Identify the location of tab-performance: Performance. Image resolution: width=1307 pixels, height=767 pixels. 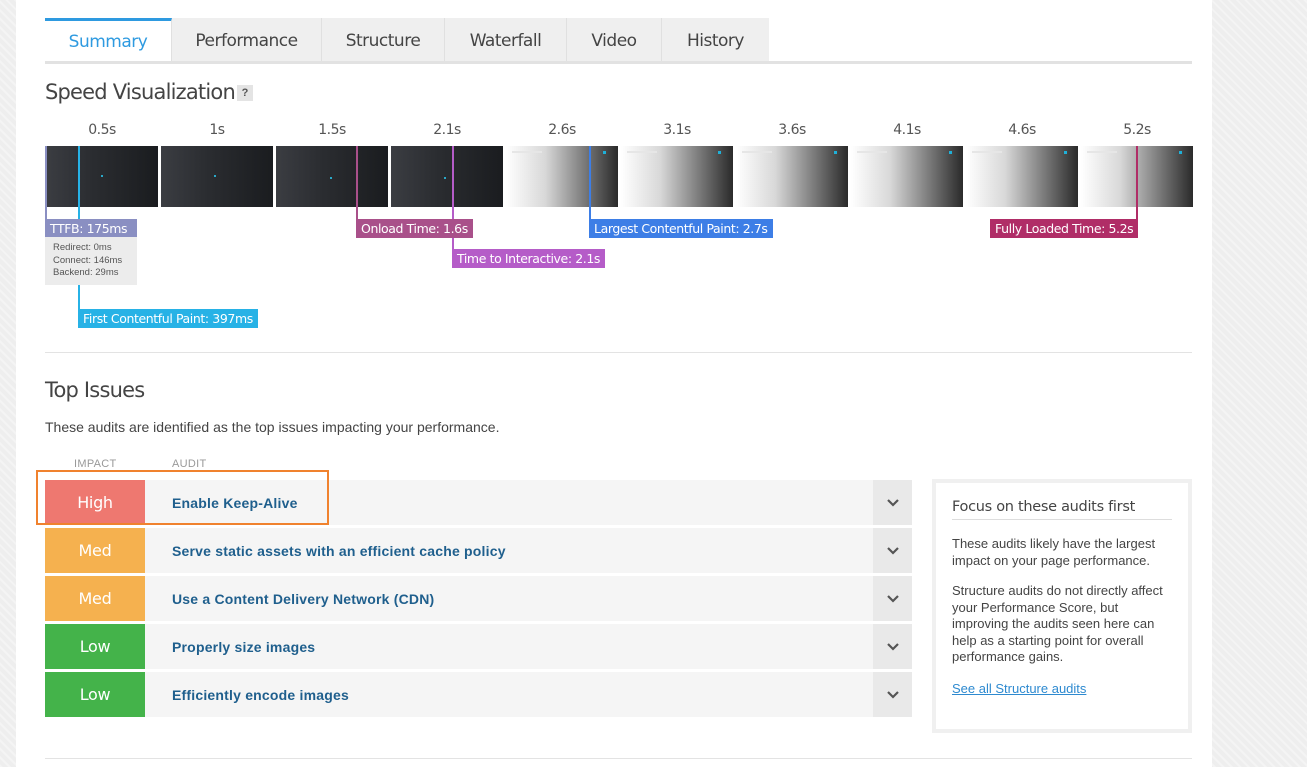
(247, 40).